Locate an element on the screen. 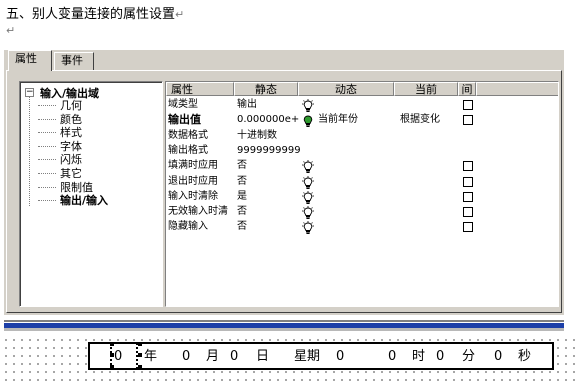 This screenshot has height=381, width=581. grid-row: 输出格式 9999999999 is located at coordinates (362, 151).